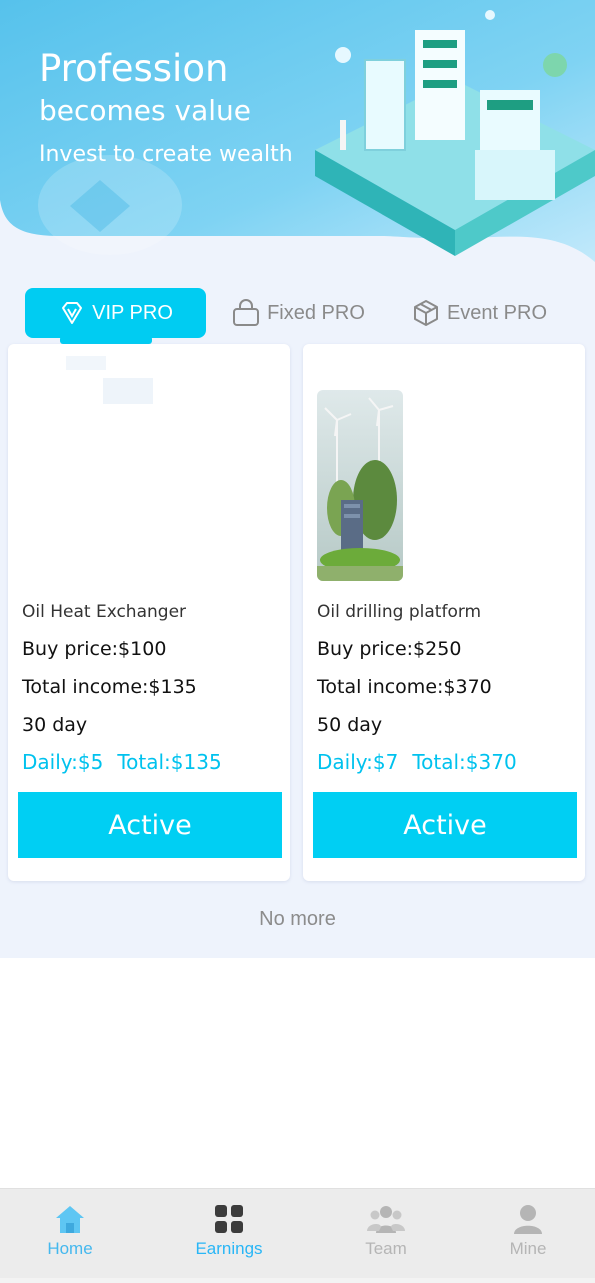  Describe the element at coordinates (104, 612) in the screenshot. I see `product-name: Oil Heat Exchanger` at that location.